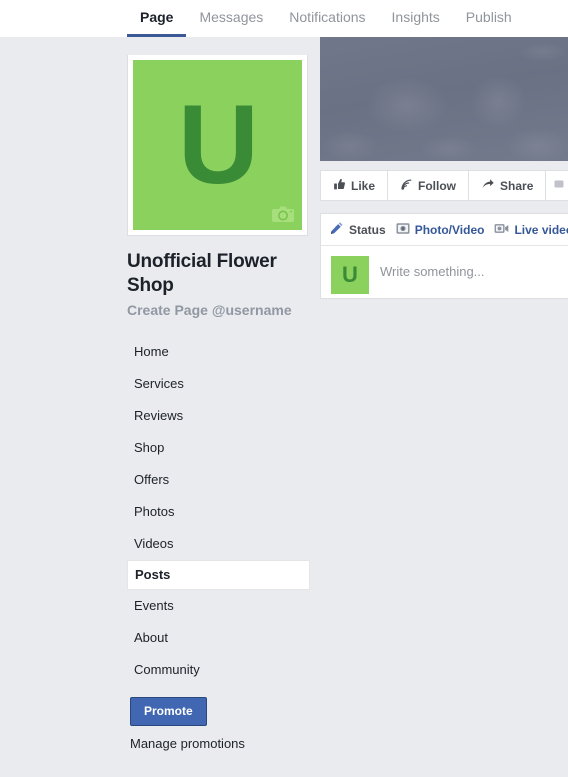 This screenshot has width=568, height=777. I want to click on follow-button: Follow, so click(429, 185).